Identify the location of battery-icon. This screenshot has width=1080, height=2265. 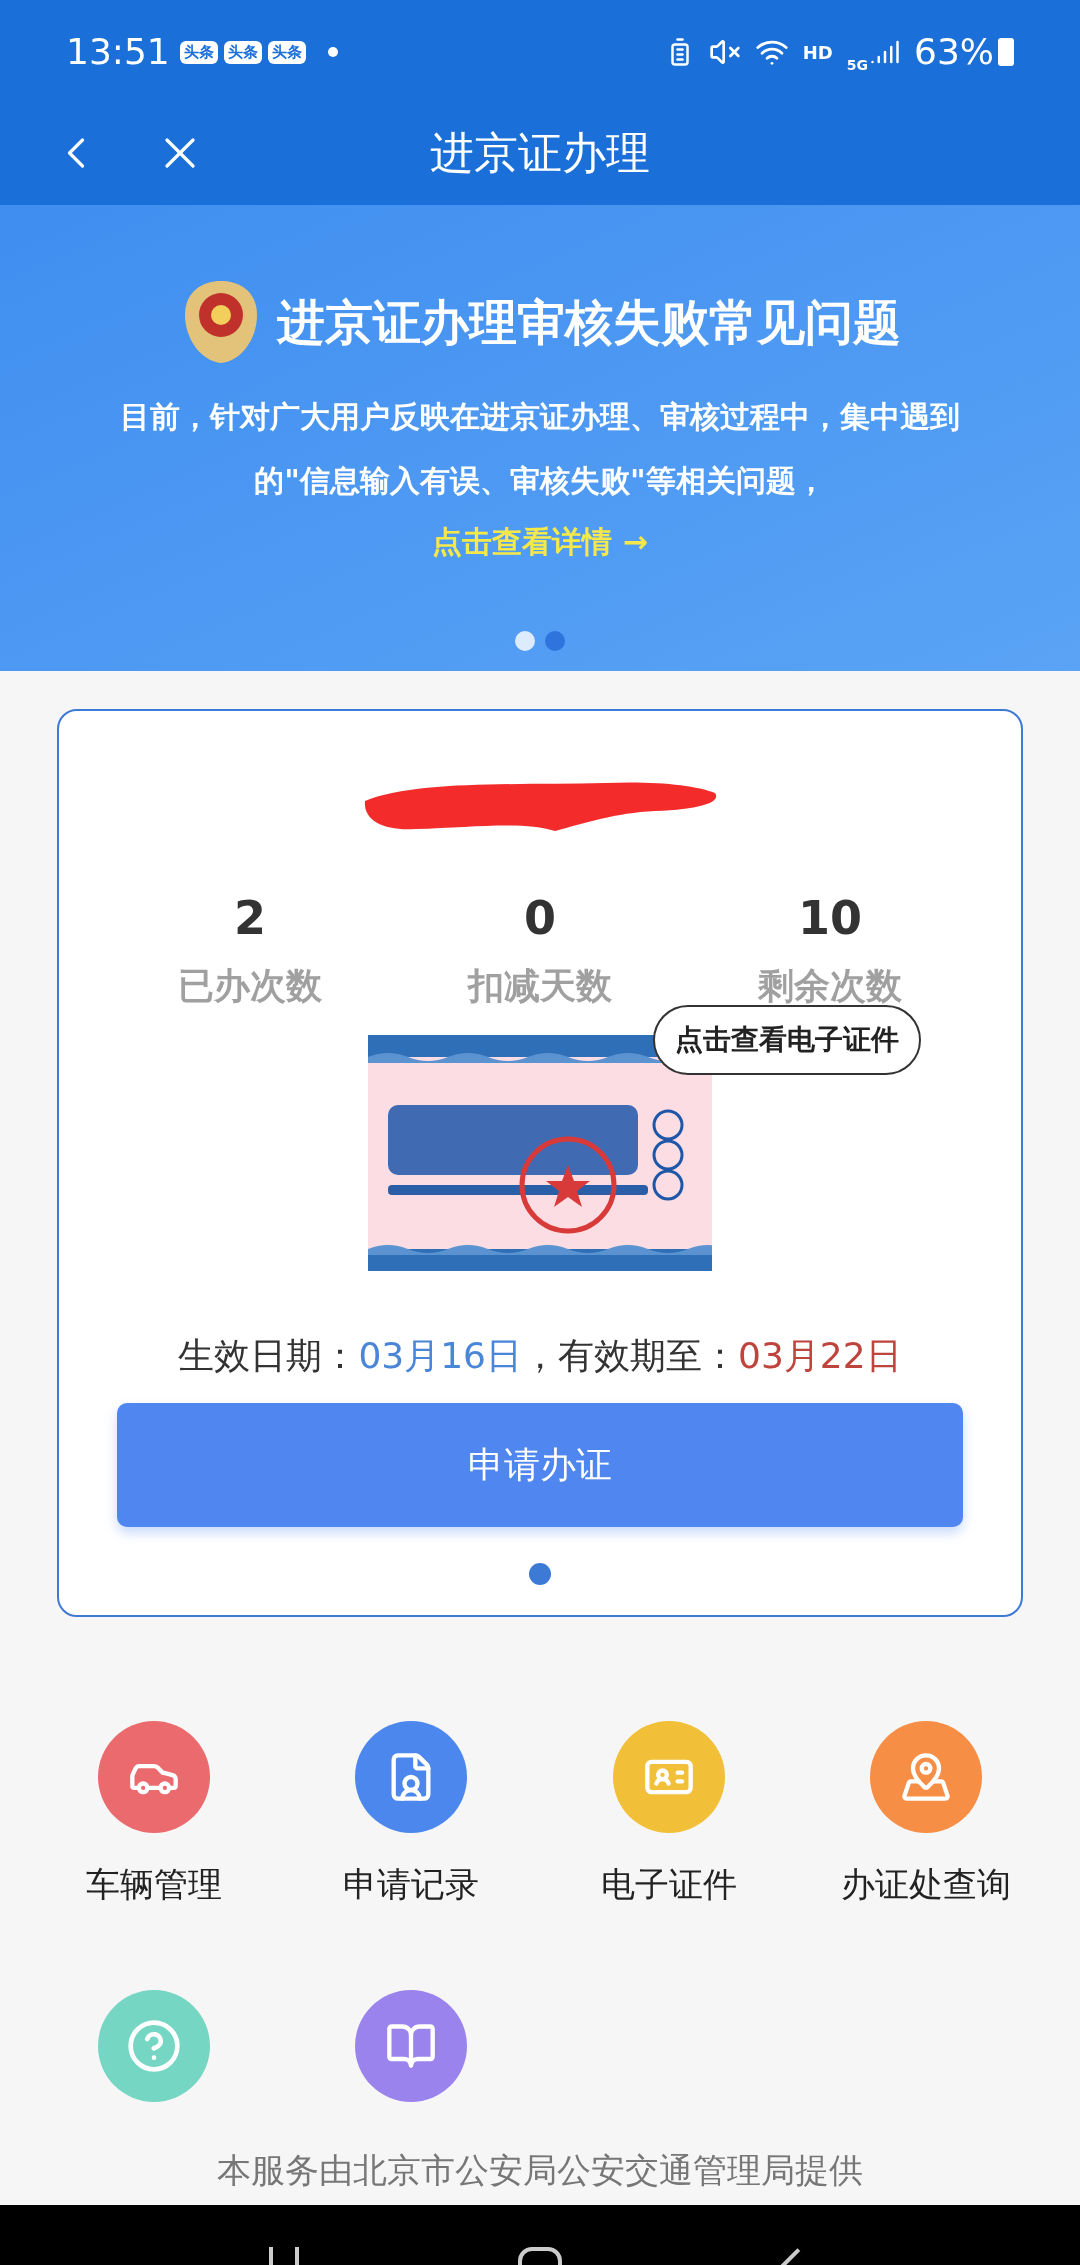
(1006, 52).